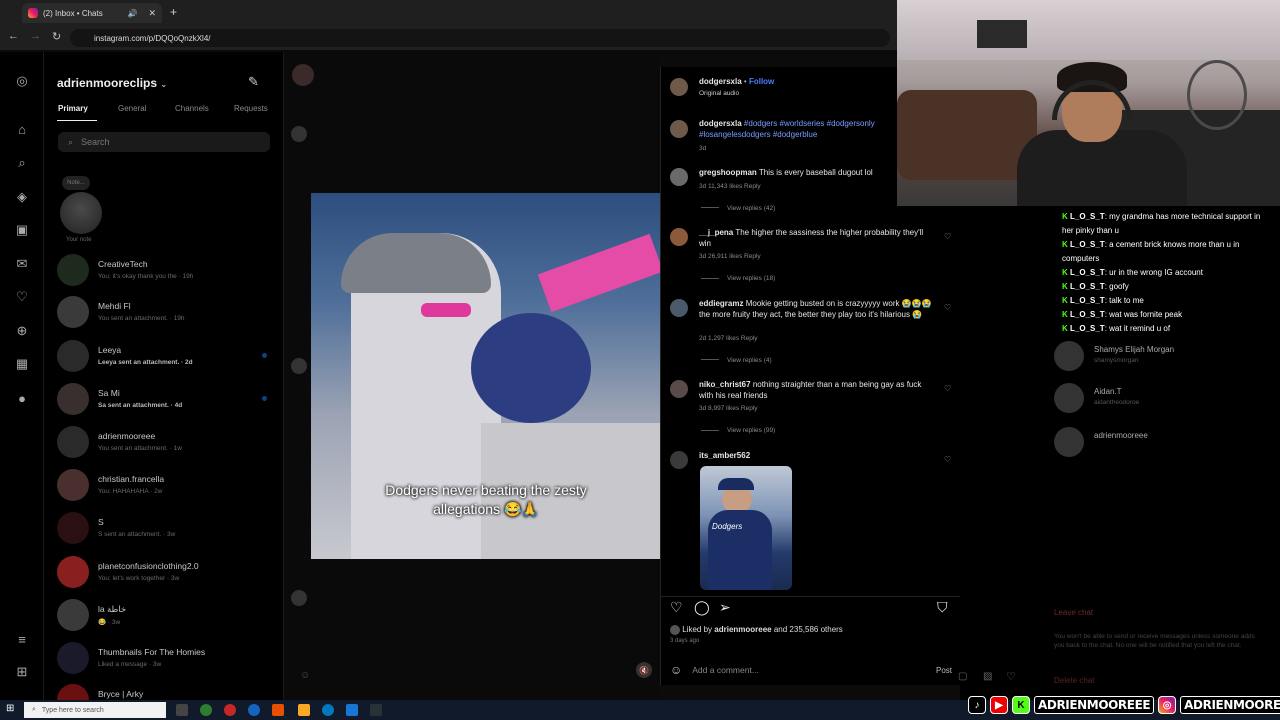  Describe the element at coordinates (1074, 680) in the screenshot. I see `delete-chat-button: Delete chat` at that location.